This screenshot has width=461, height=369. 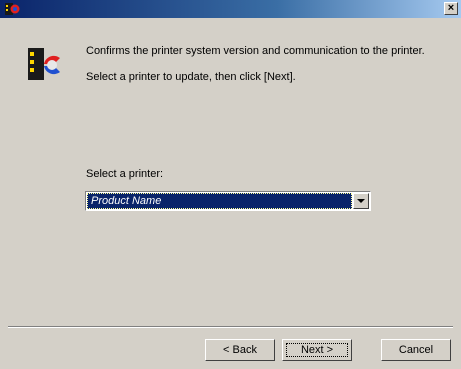 I want to click on app-icon, so click(x=12, y=9).